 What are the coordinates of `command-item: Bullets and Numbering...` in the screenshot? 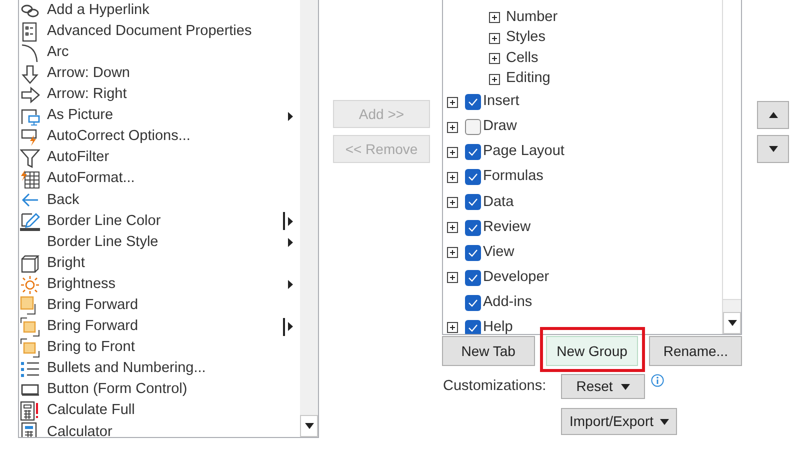 It's located at (159, 369).